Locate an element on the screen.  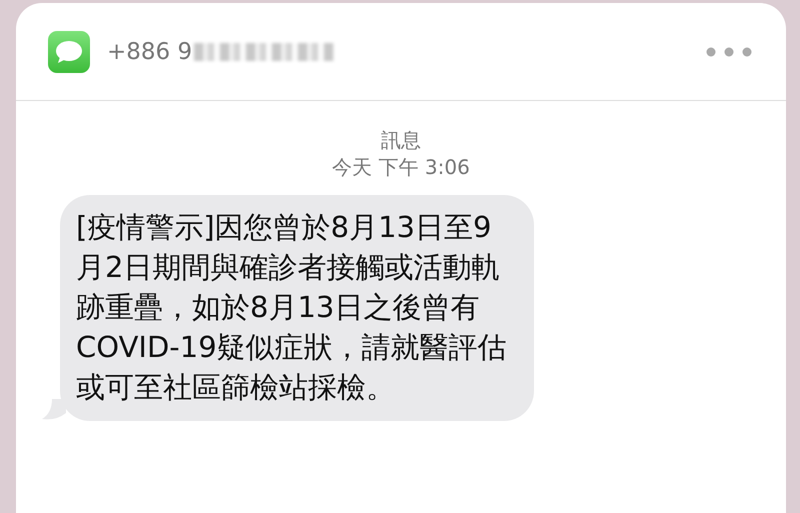
sender-phone-number: +886 9 is located at coordinates (149, 51).